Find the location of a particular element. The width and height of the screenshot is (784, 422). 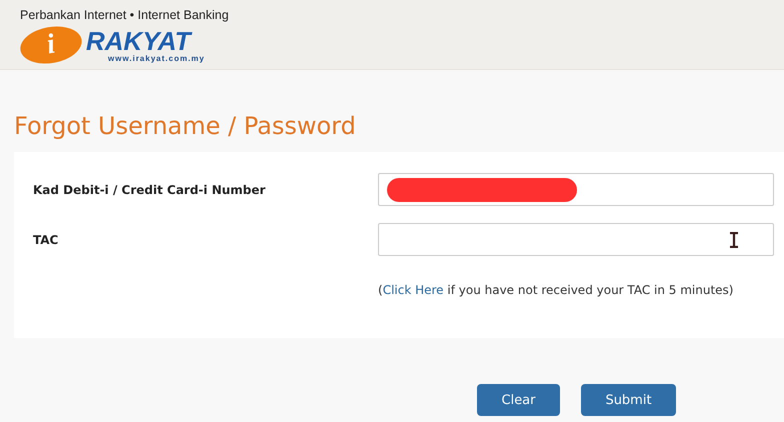

click-here-link: Click Here is located at coordinates (413, 290).